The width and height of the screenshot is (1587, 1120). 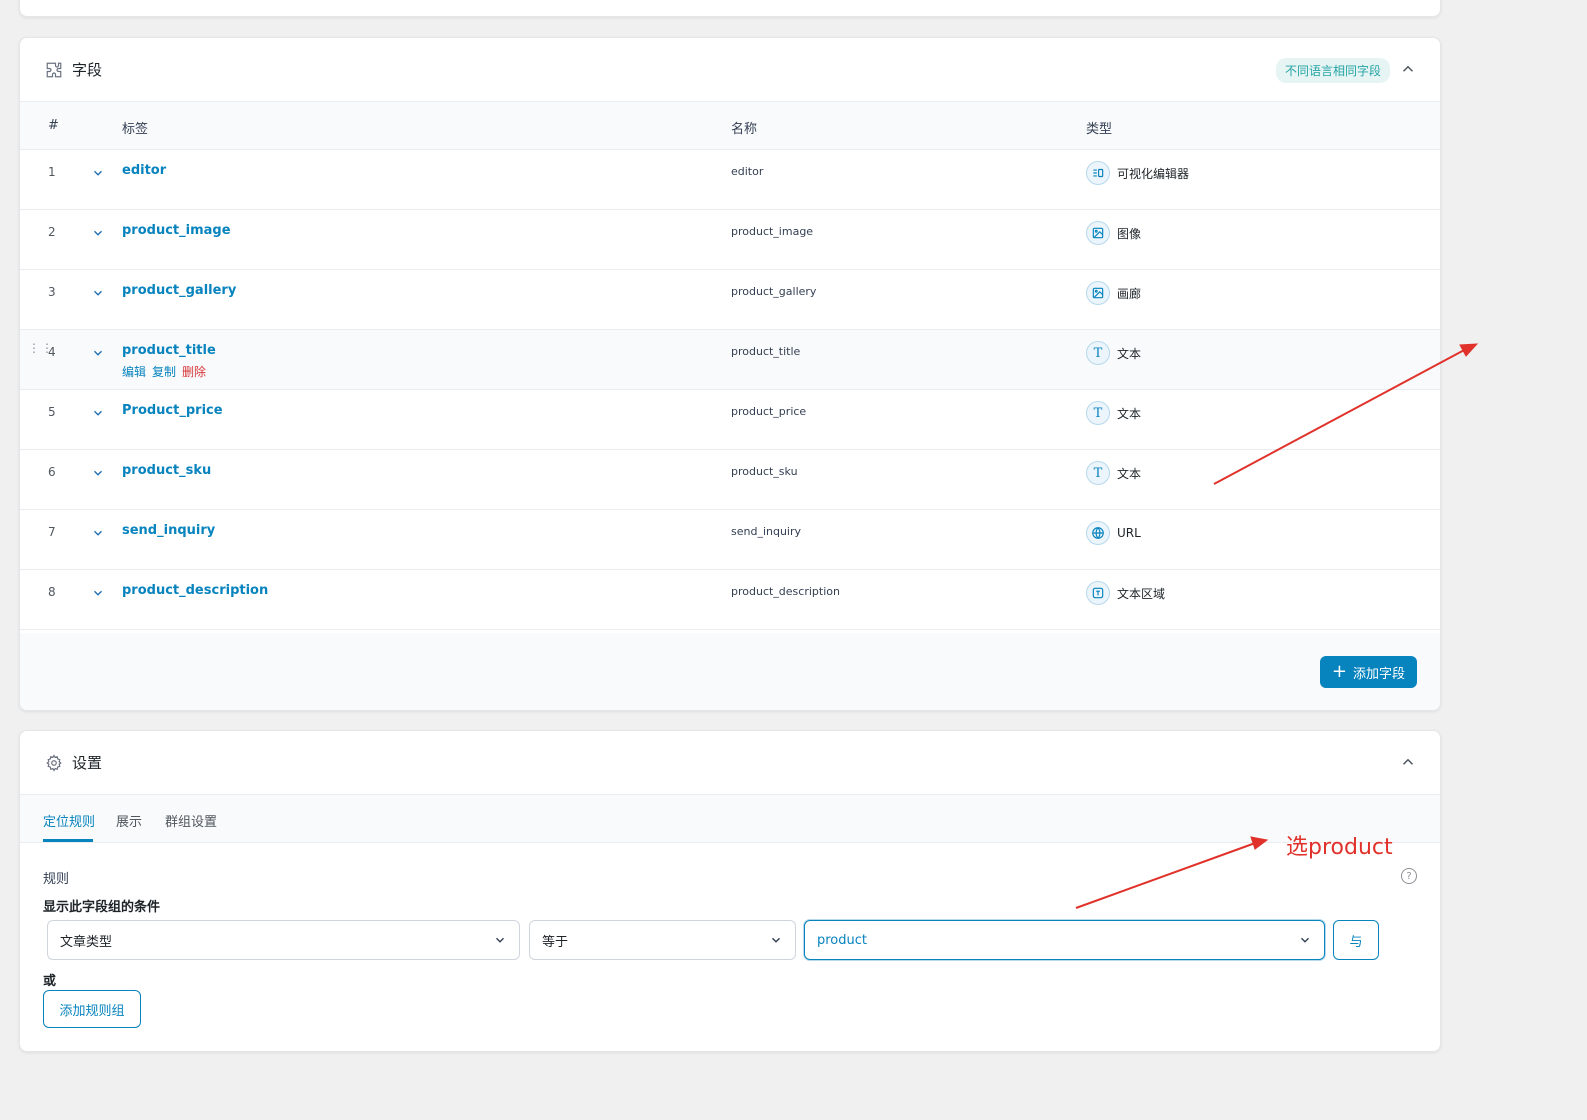 What do you see at coordinates (1098, 173) in the screenshot?
I see `editor-icon` at bounding box center [1098, 173].